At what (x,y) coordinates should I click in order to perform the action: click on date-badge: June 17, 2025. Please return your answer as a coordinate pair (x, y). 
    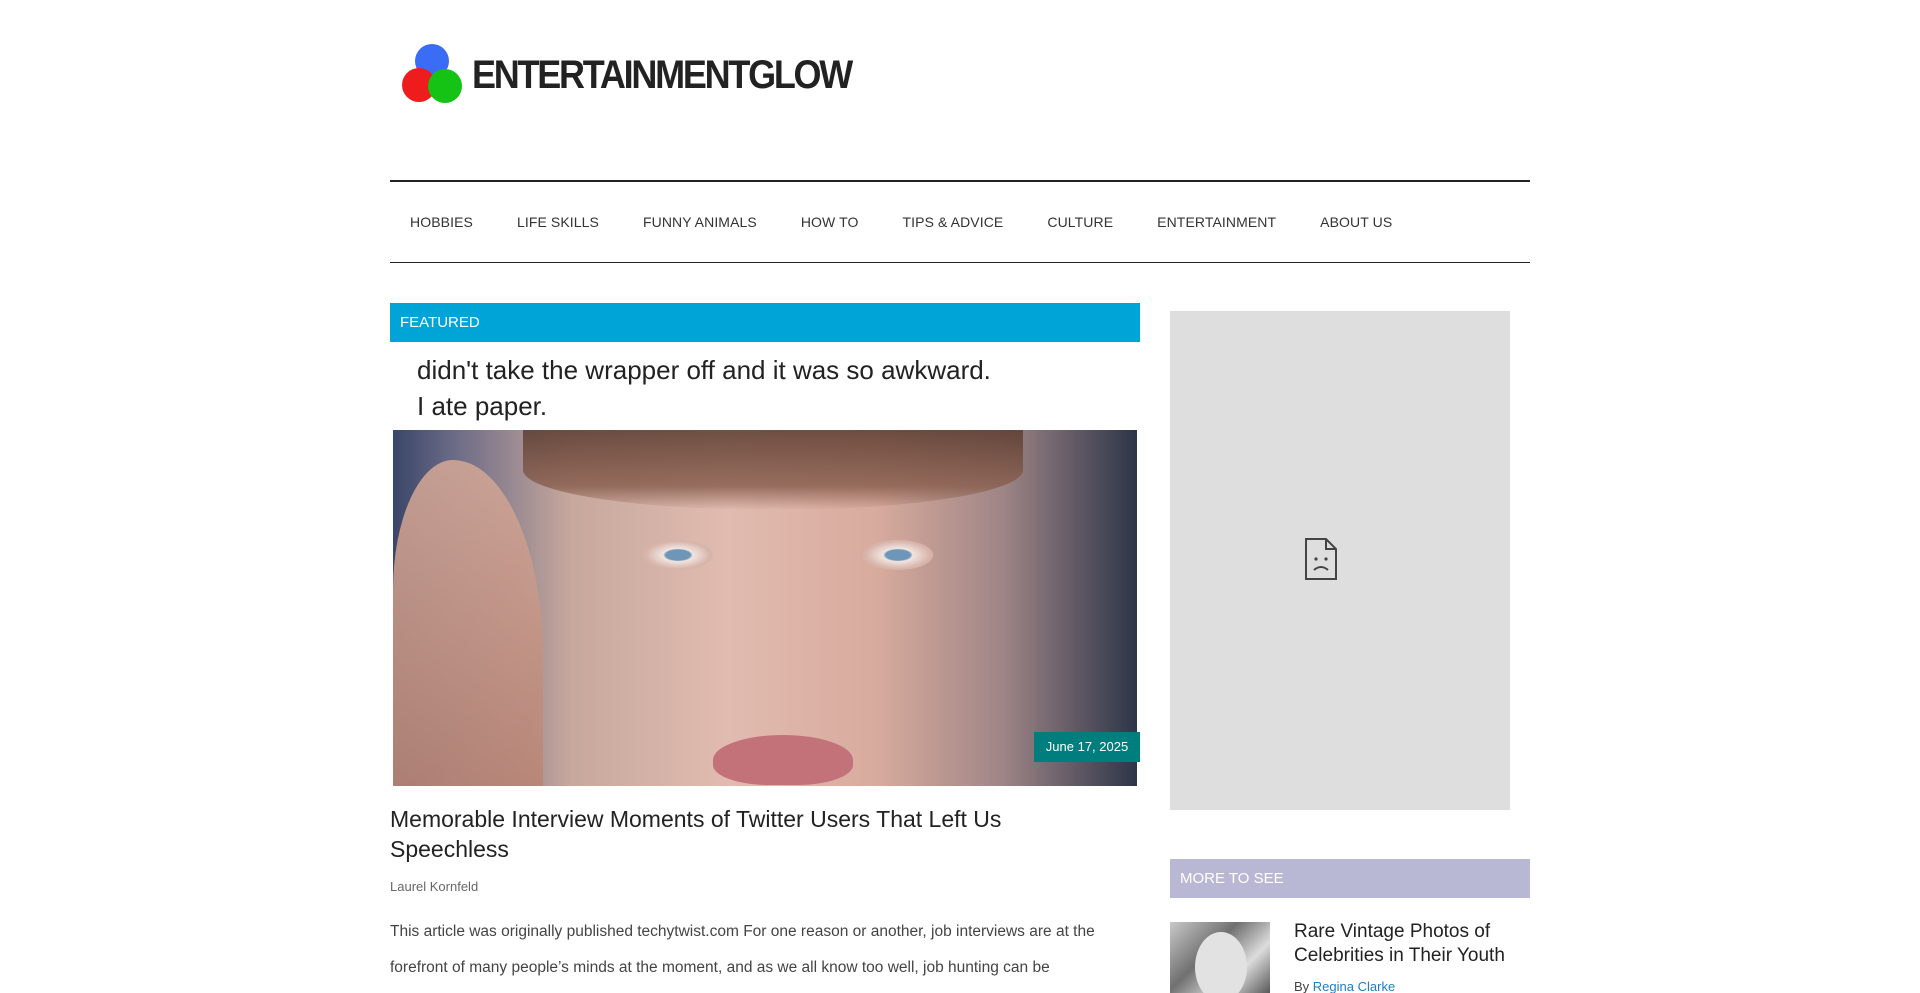
    Looking at the image, I should click on (1087, 747).